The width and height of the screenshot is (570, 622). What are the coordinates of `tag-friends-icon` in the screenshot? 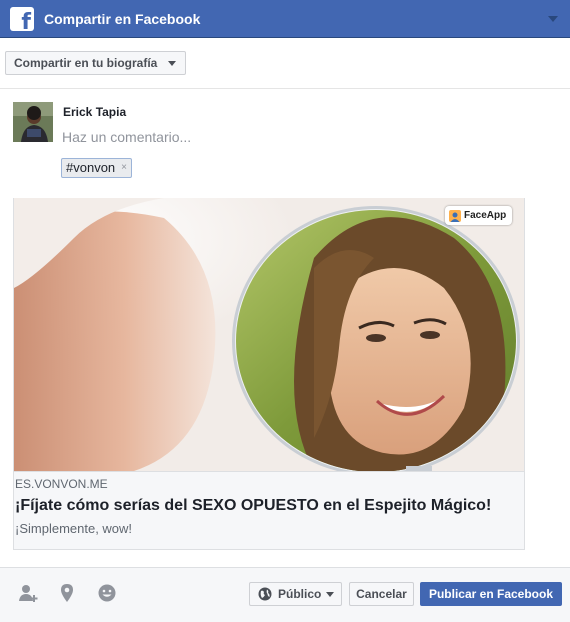 It's located at (28, 593).